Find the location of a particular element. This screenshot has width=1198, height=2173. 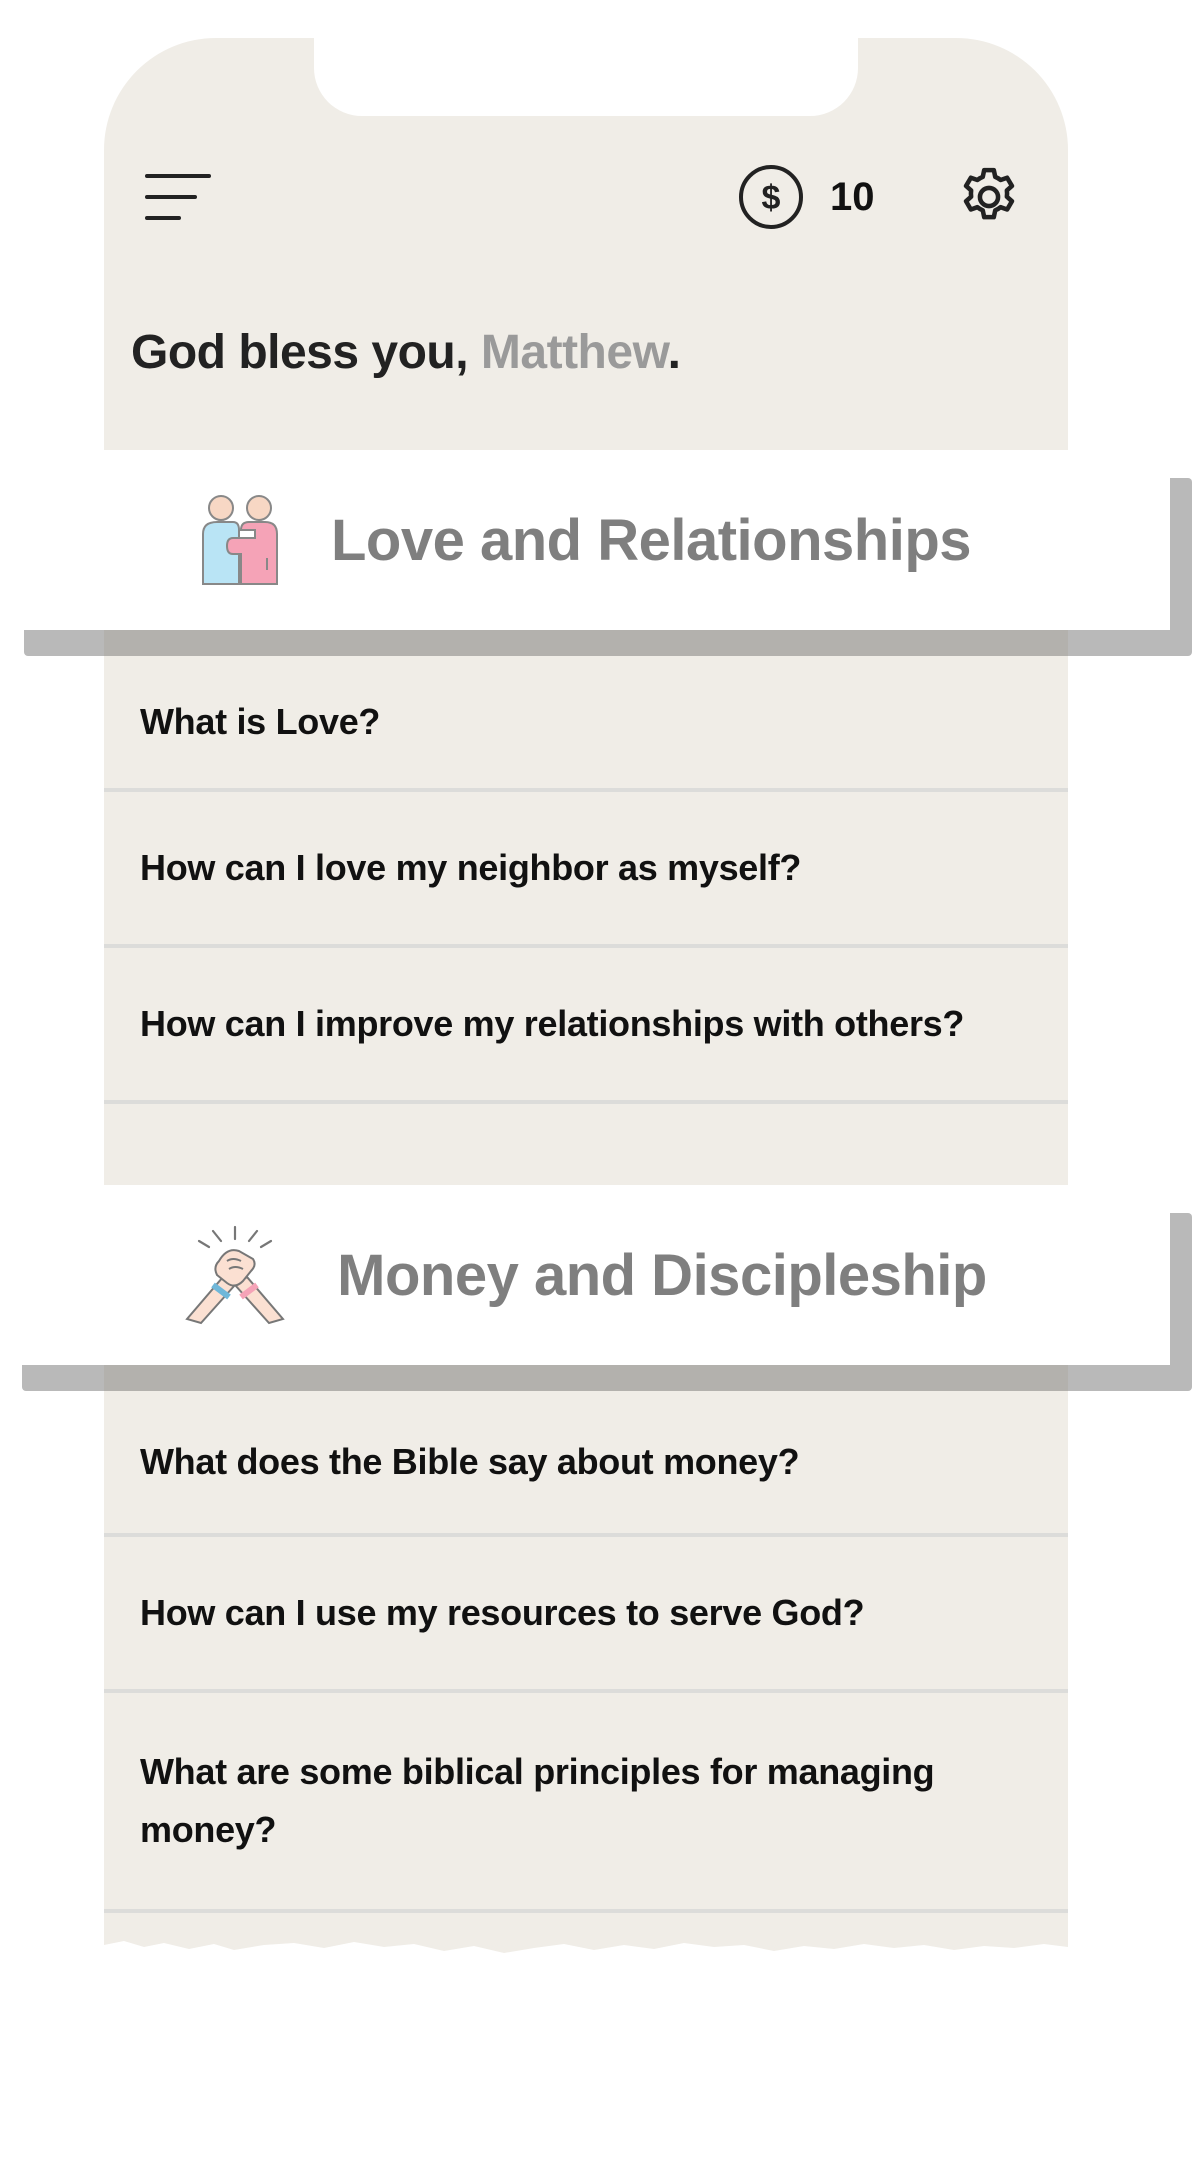

hugging-people-icon is located at coordinates (240, 540).